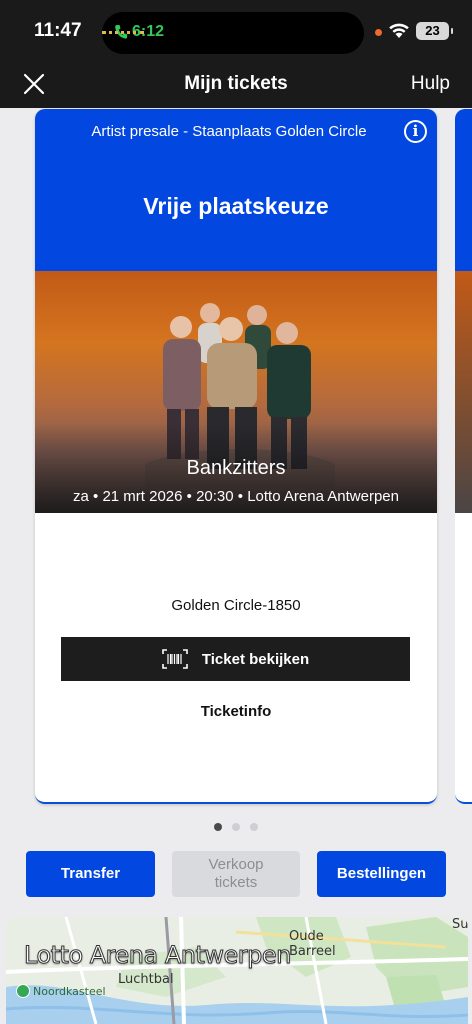  Describe the element at coordinates (123, 32) in the screenshot. I see `audio-waveform-icon` at that location.